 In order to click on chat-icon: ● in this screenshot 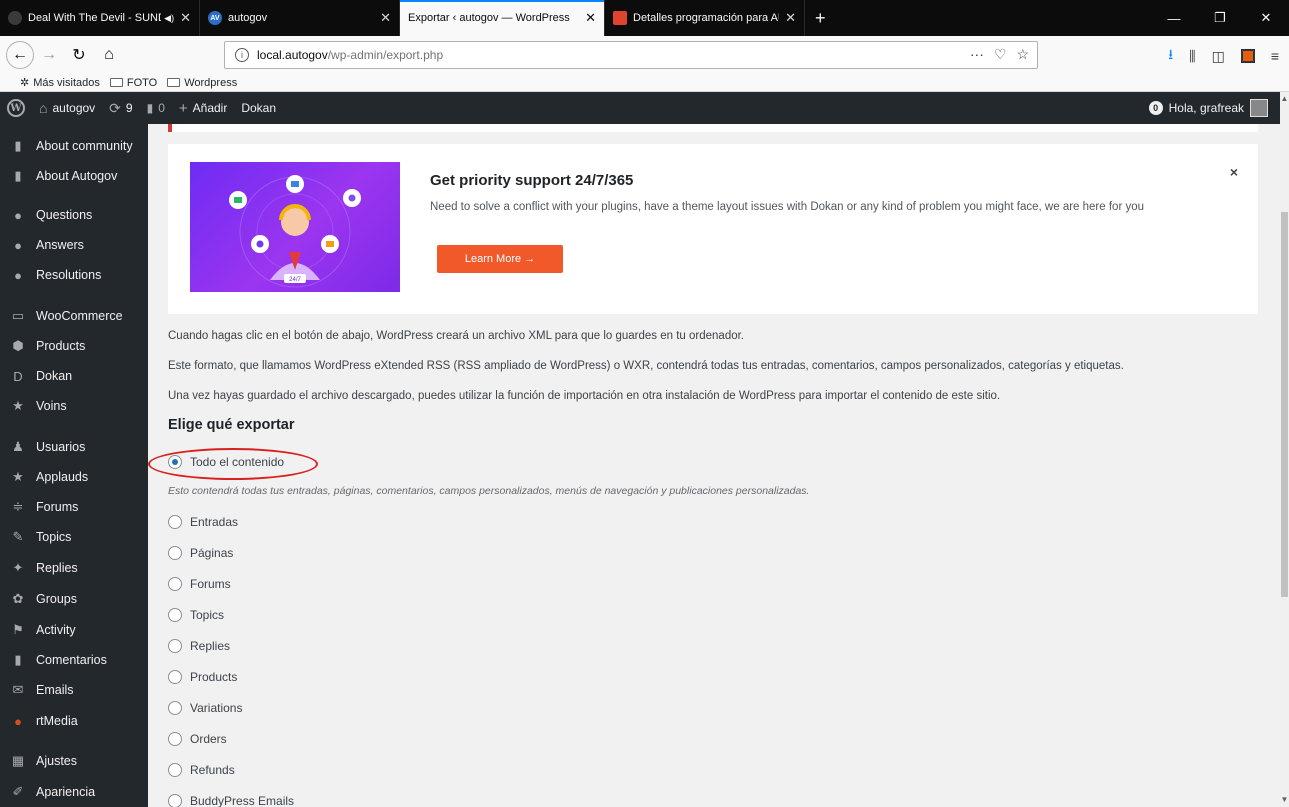, I will do `click(18, 215)`.